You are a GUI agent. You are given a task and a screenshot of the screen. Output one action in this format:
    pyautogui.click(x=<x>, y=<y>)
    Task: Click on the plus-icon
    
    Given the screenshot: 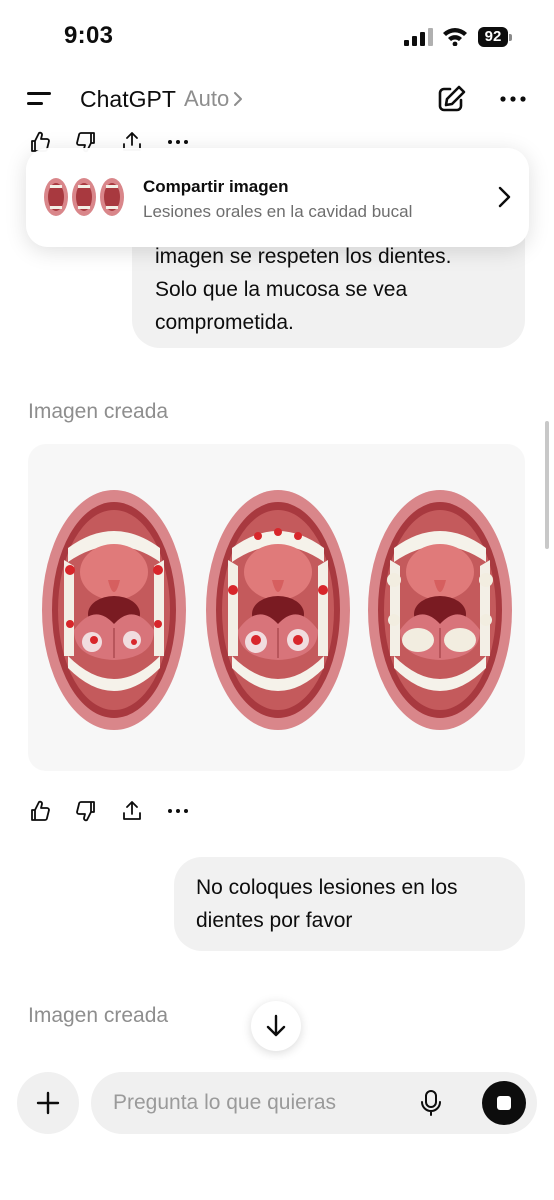 What is the action you would take?
    pyautogui.click(x=48, y=1103)
    